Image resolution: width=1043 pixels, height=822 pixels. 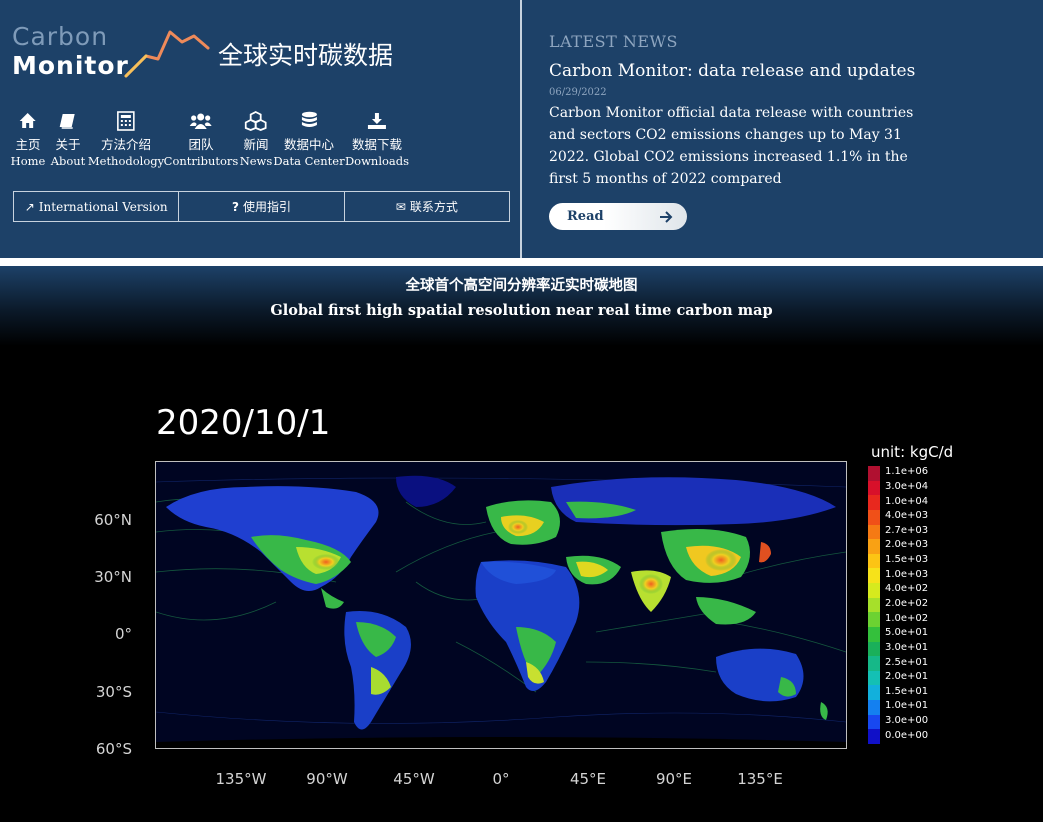 What do you see at coordinates (235, 206) in the screenshot?
I see `question-icon: ?` at bounding box center [235, 206].